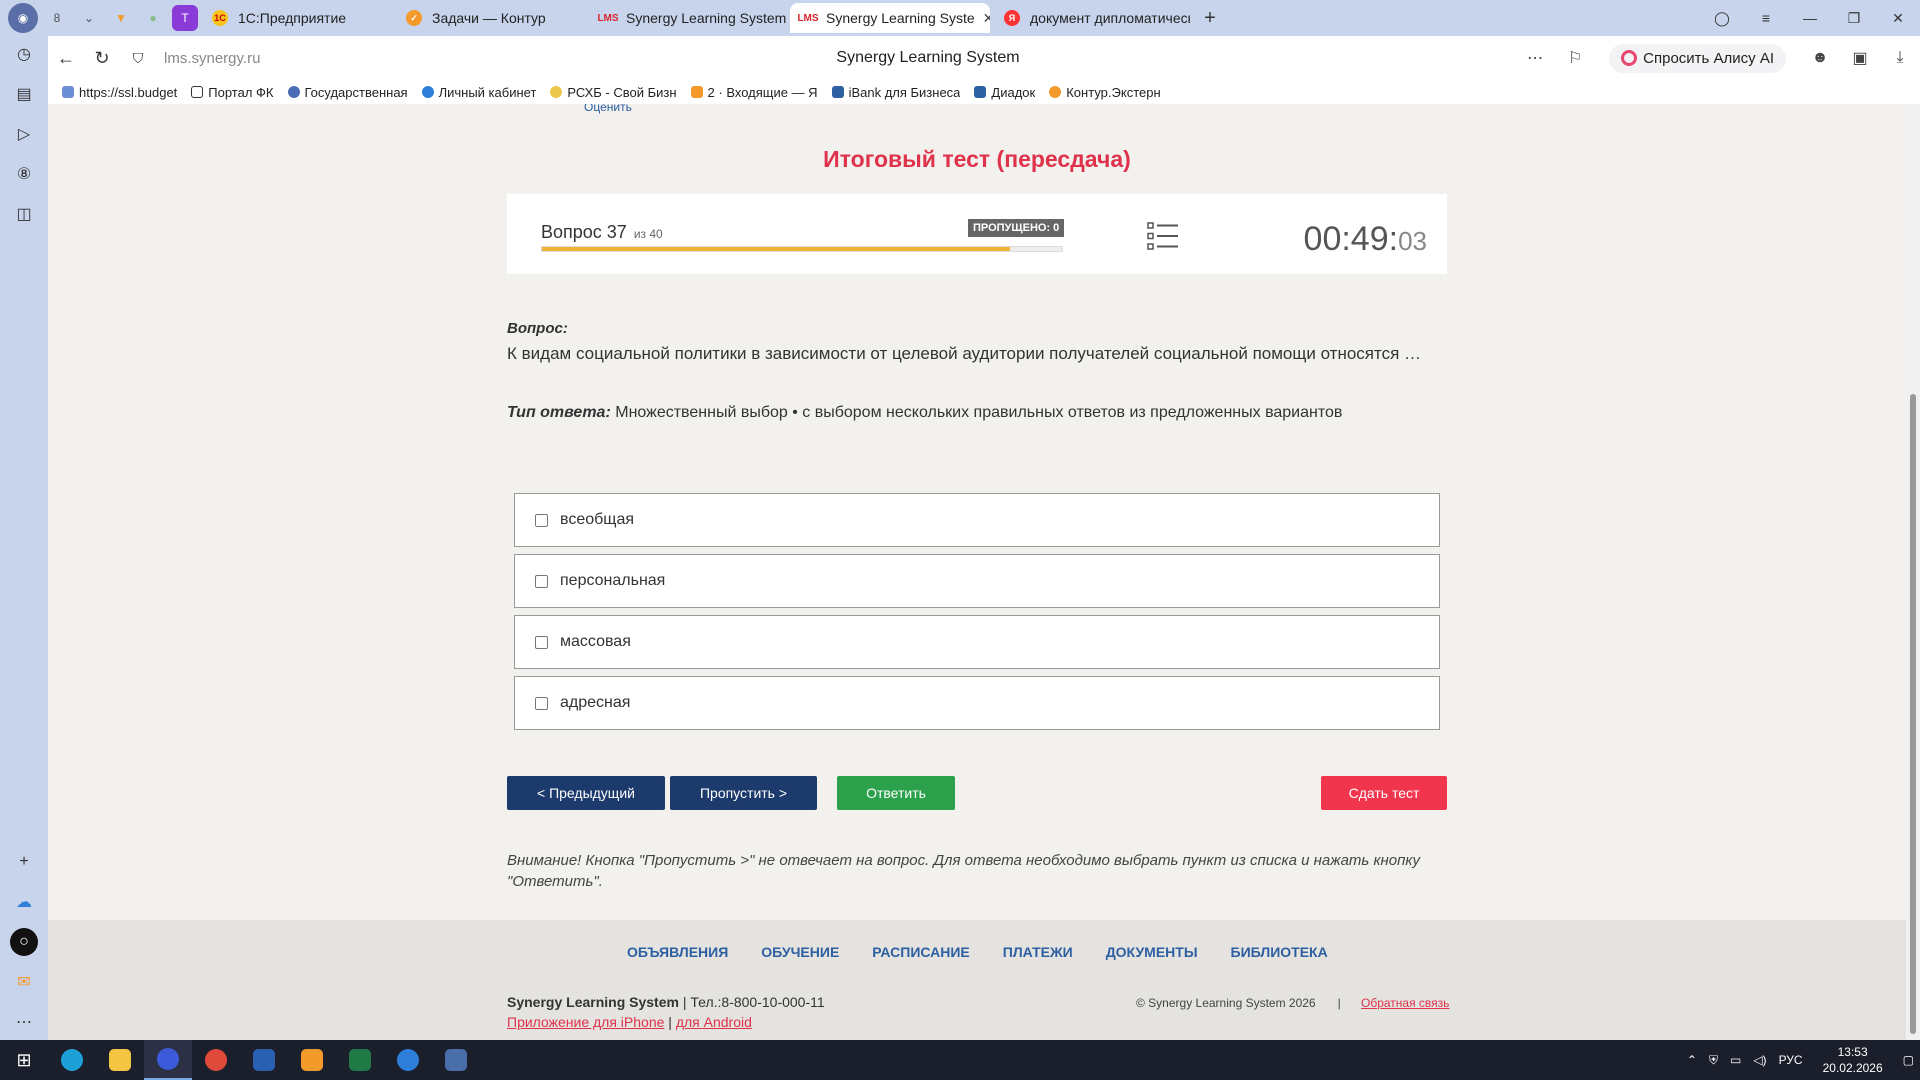  Describe the element at coordinates (478, 92) in the screenshot. I see `bookmark-item: Личный кабинет` at that location.